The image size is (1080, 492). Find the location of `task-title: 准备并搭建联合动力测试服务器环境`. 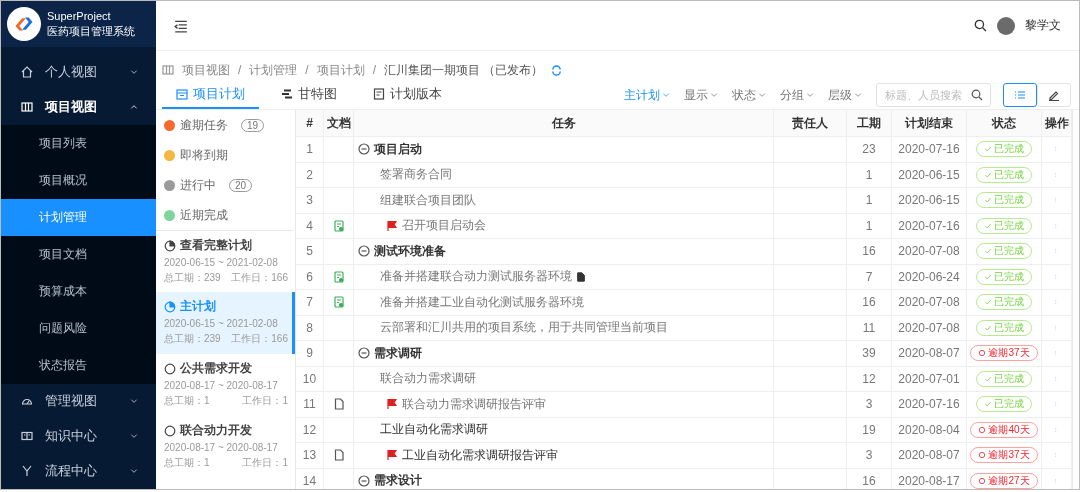

task-title: 准备并搭建联合动力测试服务器环境 is located at coordinates (476, 277).